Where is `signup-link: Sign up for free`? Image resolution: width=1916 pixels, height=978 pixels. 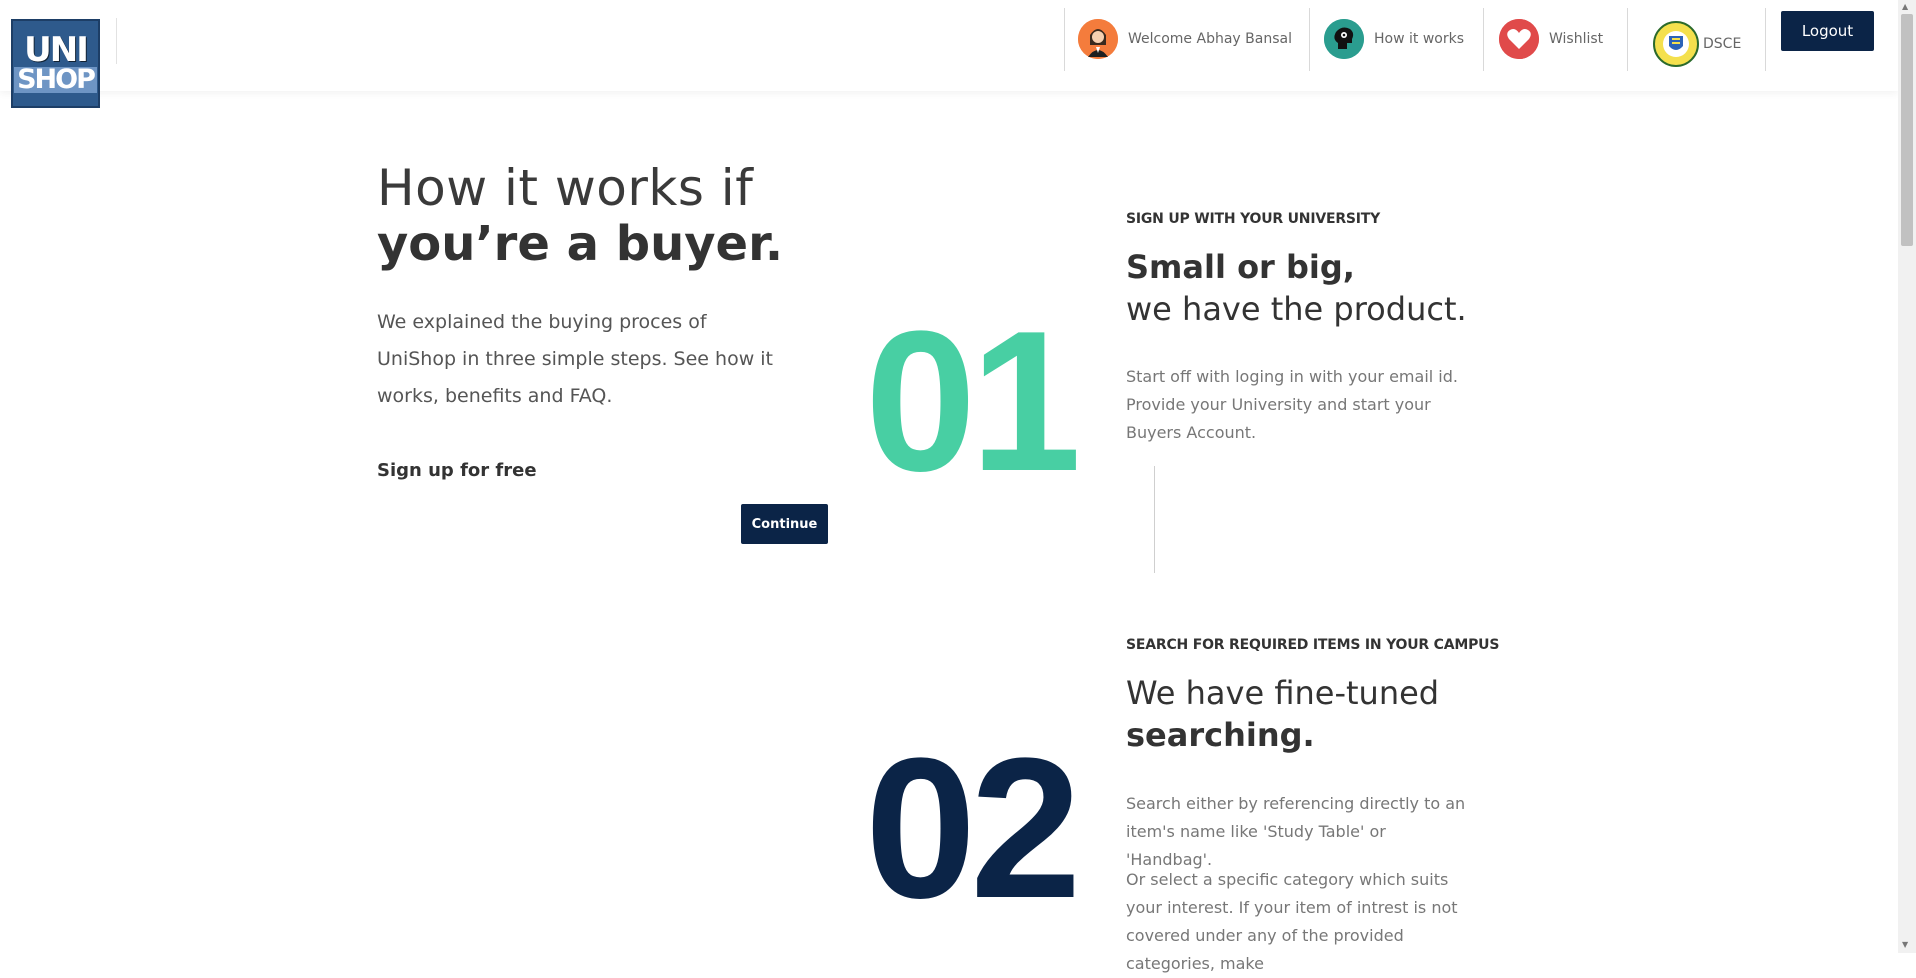 signup-link: Sign up for free is located at coordinates (457, 470).